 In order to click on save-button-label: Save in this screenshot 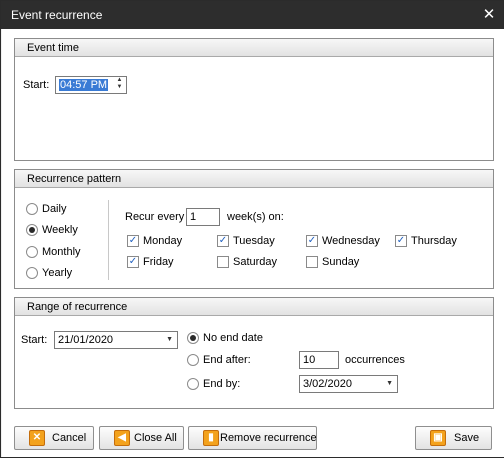, I will do `click(467, 438)`.